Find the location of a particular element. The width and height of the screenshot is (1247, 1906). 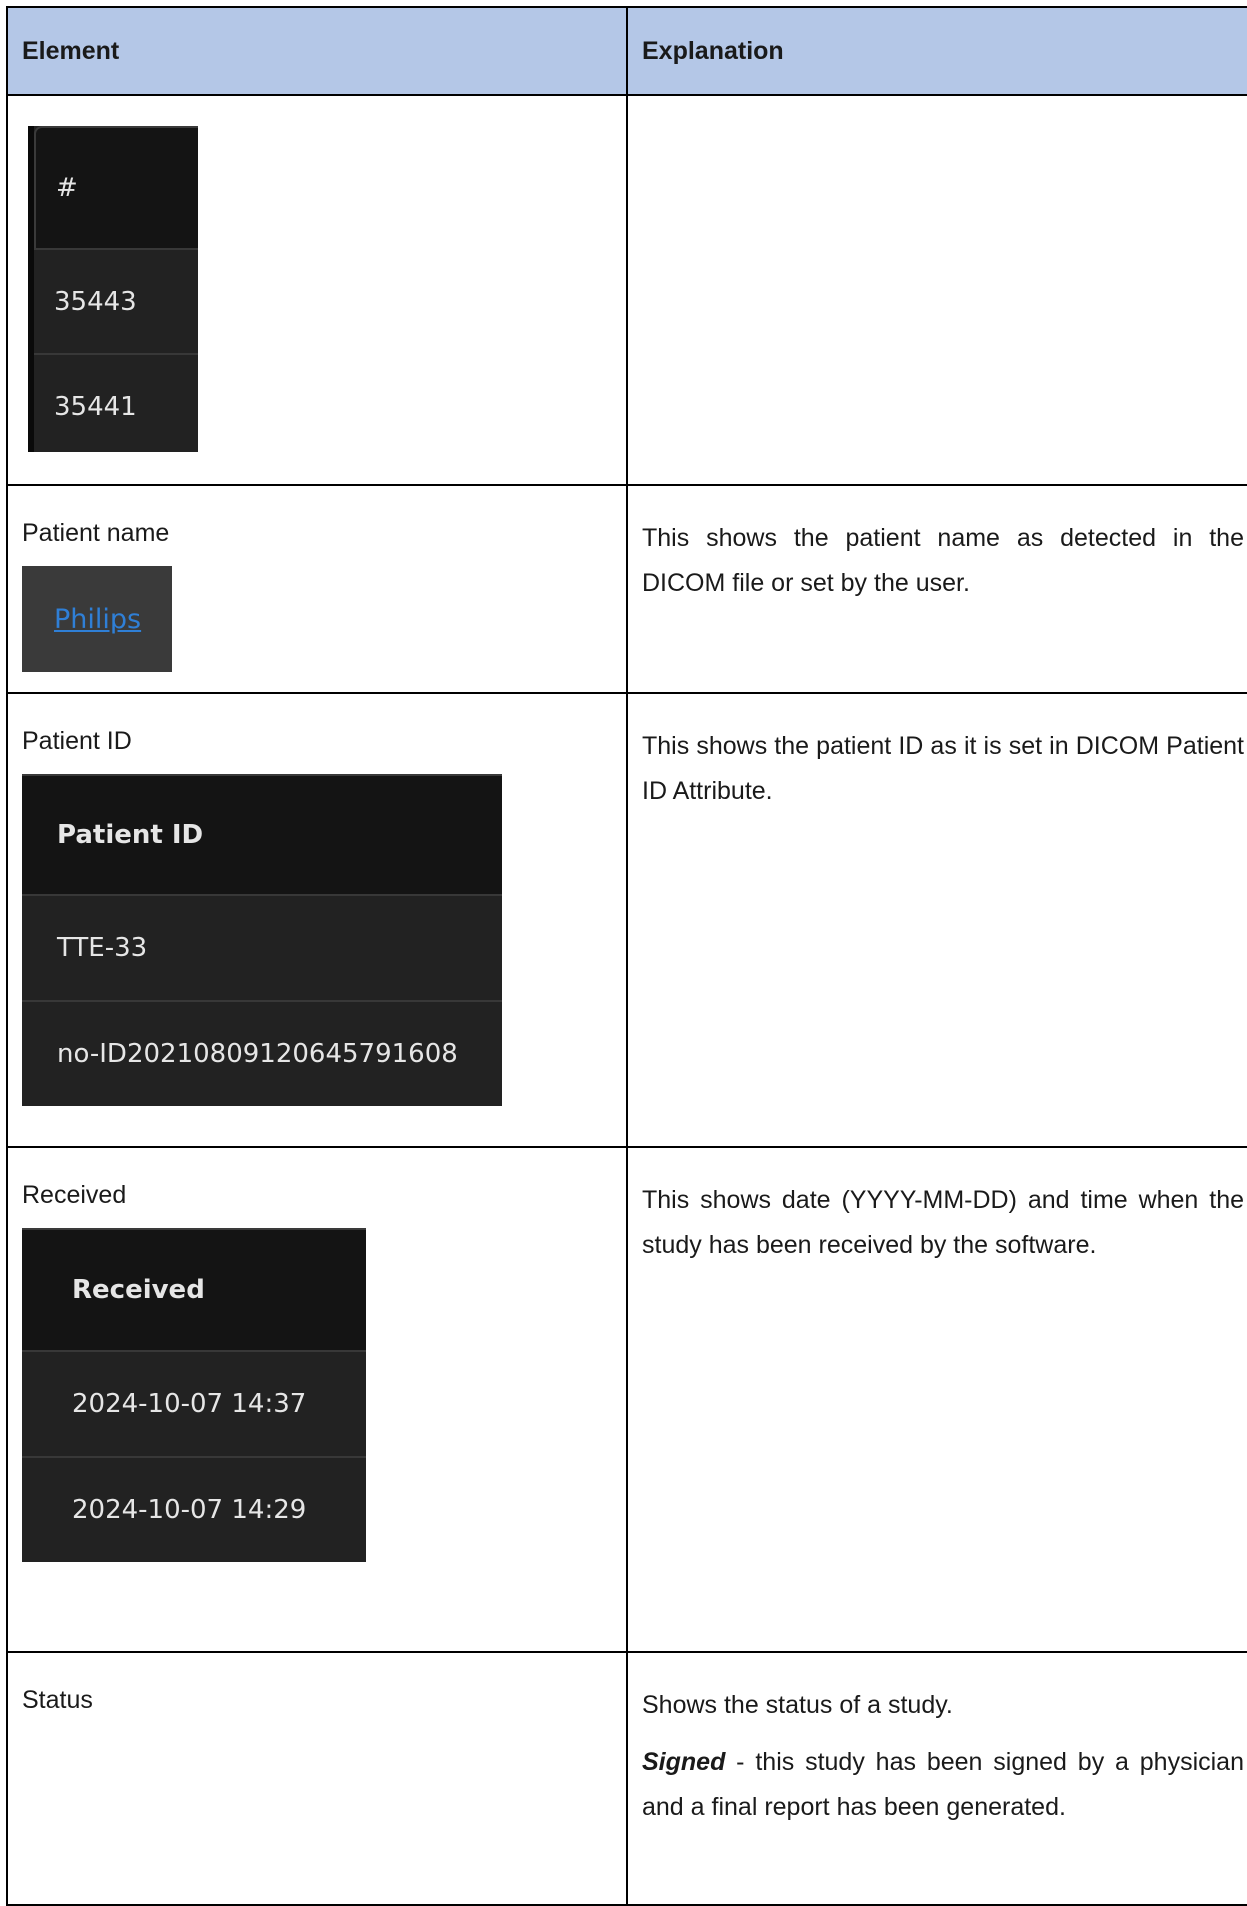

received-cell: 2024-10-07 14:29 is located at coordinates (194, 1509).